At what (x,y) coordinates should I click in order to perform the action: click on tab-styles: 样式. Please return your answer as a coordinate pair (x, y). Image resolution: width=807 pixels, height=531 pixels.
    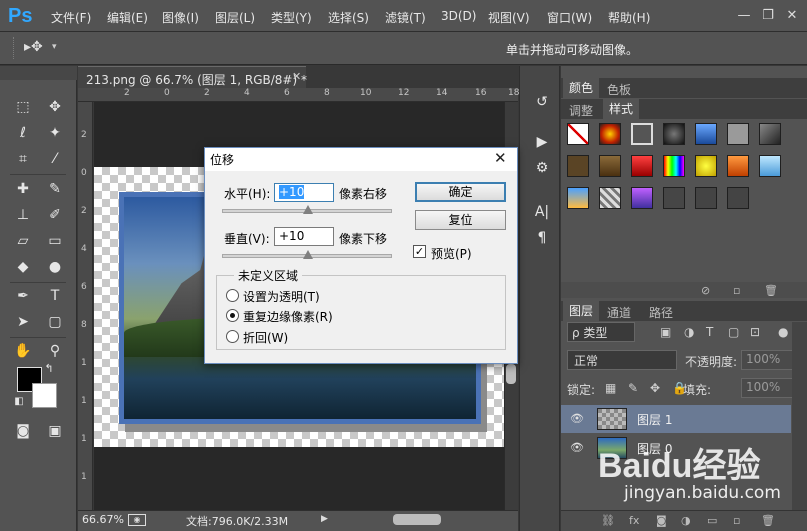
    Looking at the image, I should click on (621, 109).